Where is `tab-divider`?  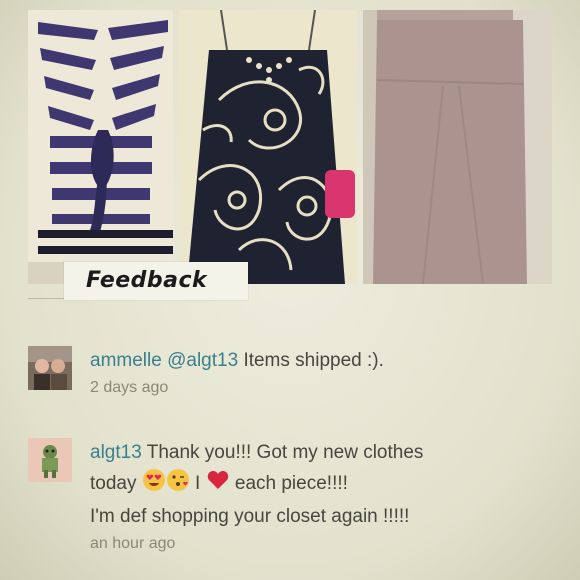
tab-divider is located at coordinates (46, 298).